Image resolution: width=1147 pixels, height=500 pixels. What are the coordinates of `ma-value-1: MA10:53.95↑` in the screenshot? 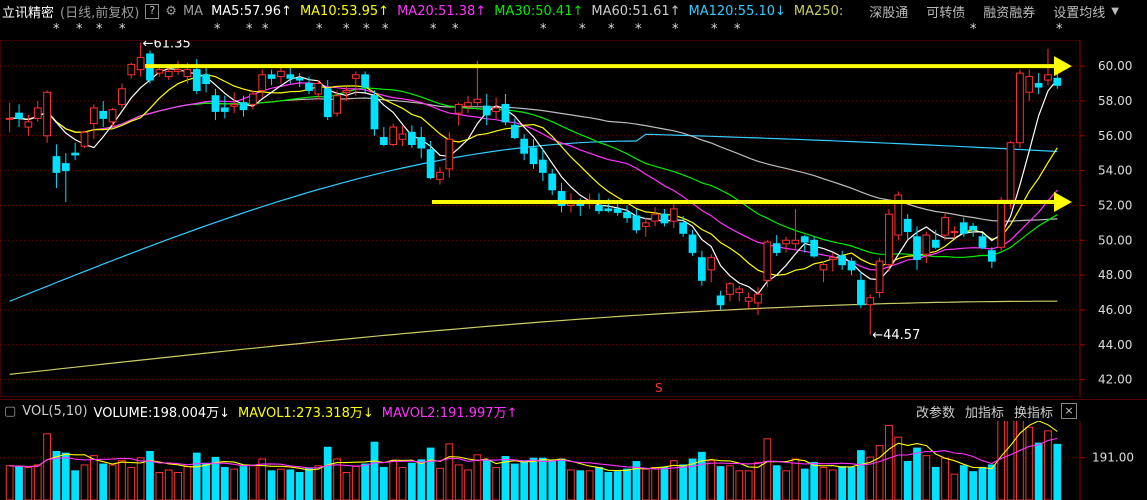 It's located at (344, 11).